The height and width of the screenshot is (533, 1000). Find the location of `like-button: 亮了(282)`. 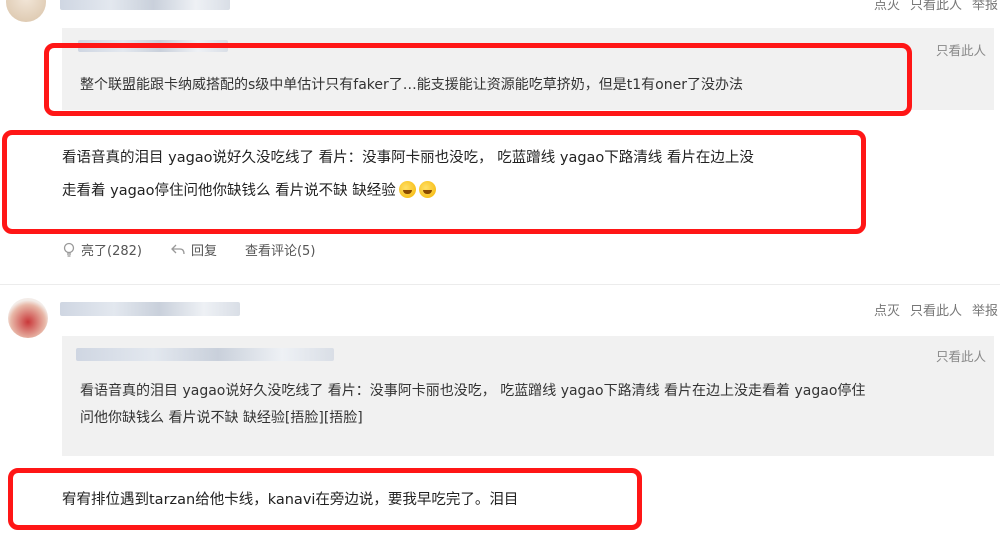

like-button: 亮了(282) is located at coordinates (102, 249).